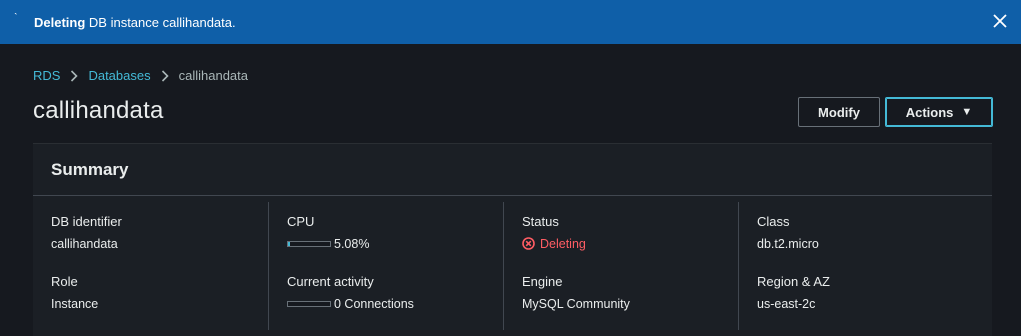 This screenshot has width=1021, height=336. Describe the element at coordinates (576, 303) in the screenshot. I see `engine-value: MySQL Community` at that location.